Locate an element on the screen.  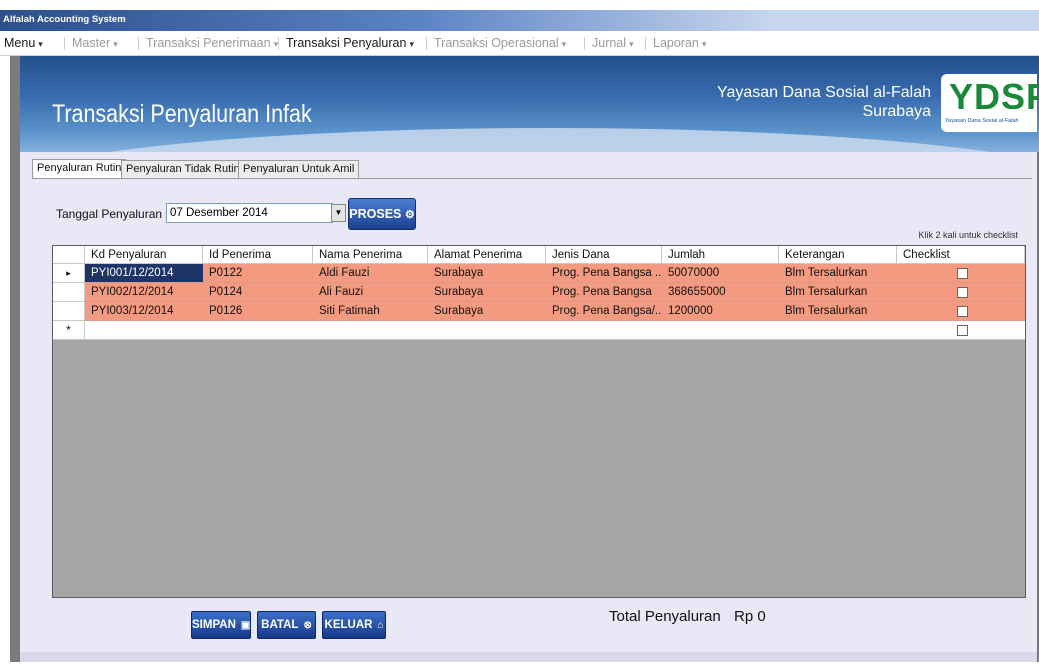
menu-menu-label: Menu is located at coordinates (20, 43).